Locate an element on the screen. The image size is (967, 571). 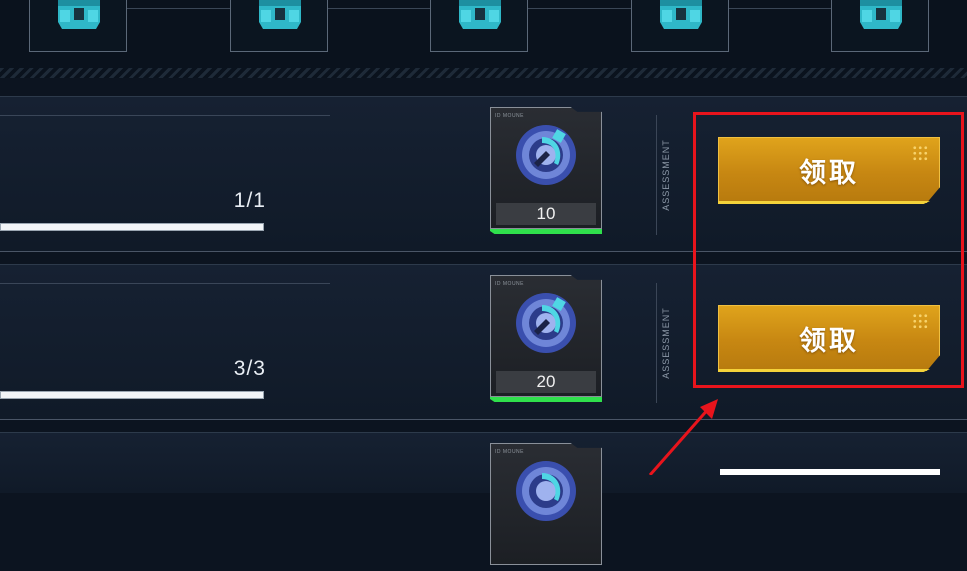
reward-card: ID MOUNE 20 is located at coordinates (546, 339).